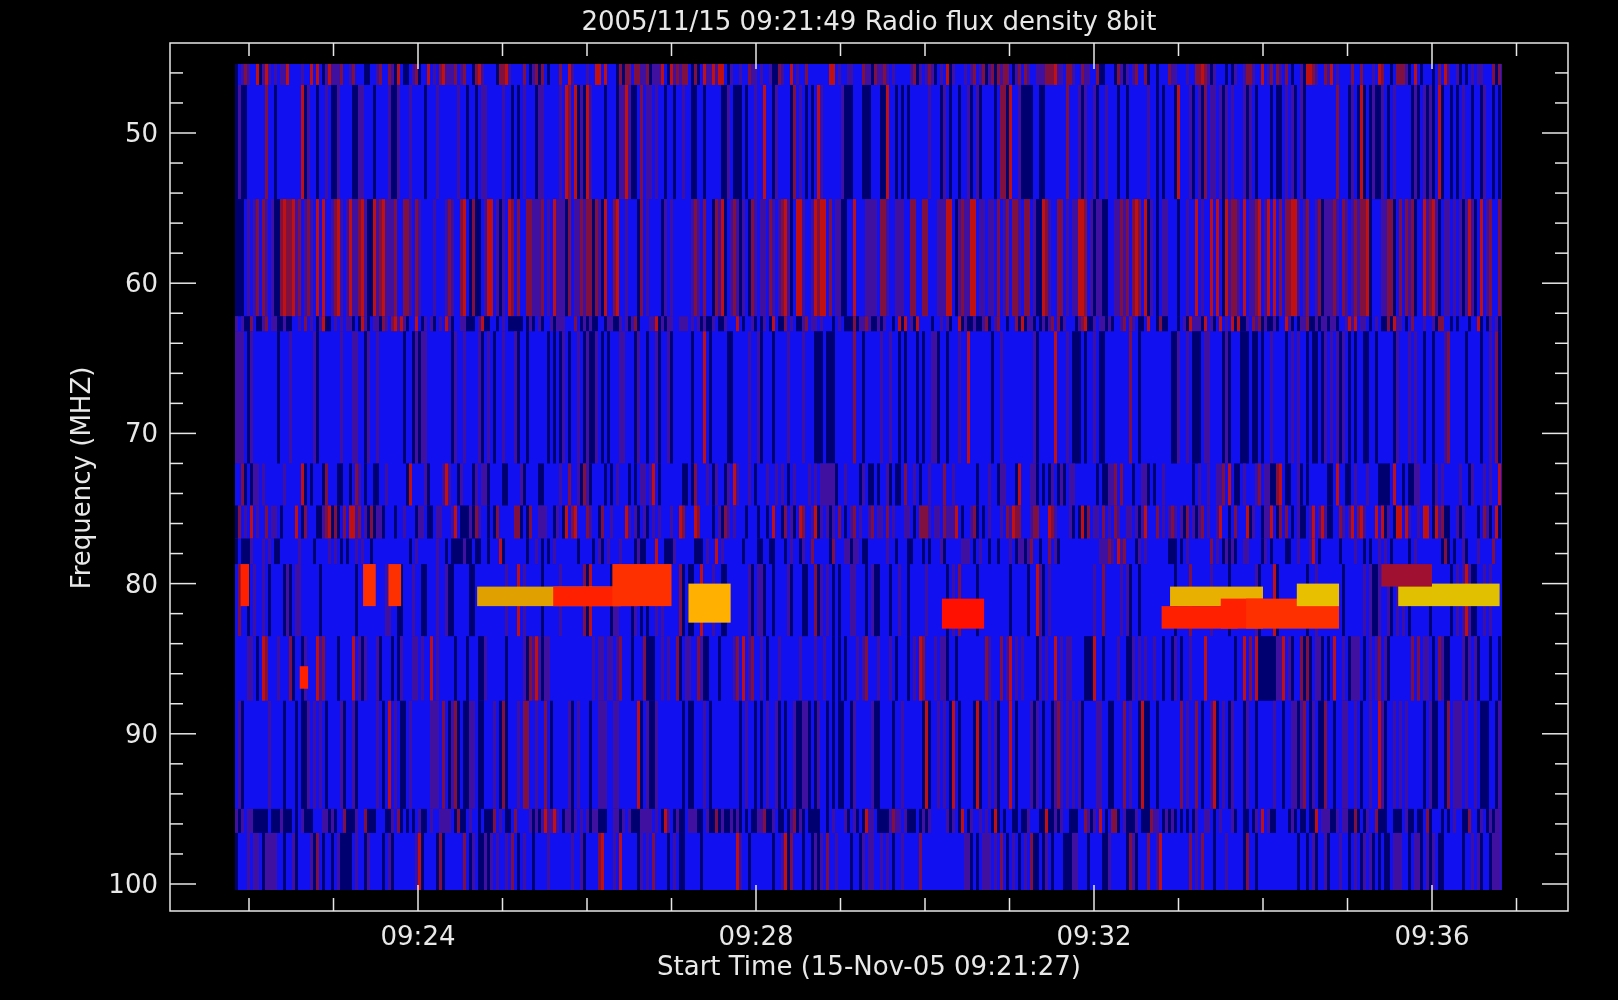 Image resolution: width=1618 pixels, height=1000 pixels. What do you see at coordinates (869, 966) in the screenshot?
I see `x-axis-label: Start Time (15-Nov-05 09:21:27)` at bounding box center [869, 966].